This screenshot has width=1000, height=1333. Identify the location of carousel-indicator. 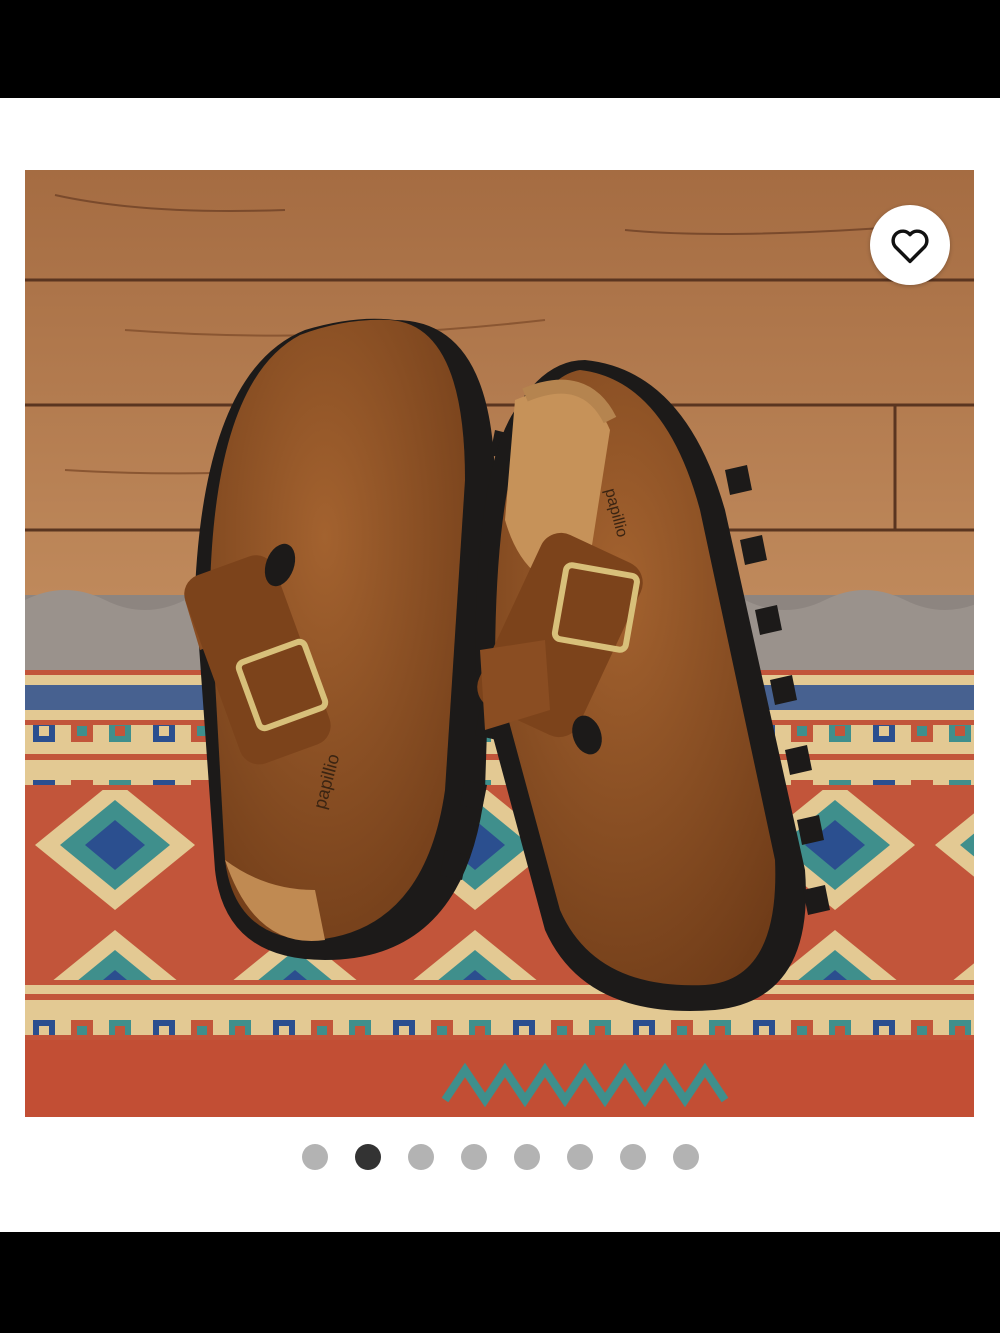
(500, 1157).